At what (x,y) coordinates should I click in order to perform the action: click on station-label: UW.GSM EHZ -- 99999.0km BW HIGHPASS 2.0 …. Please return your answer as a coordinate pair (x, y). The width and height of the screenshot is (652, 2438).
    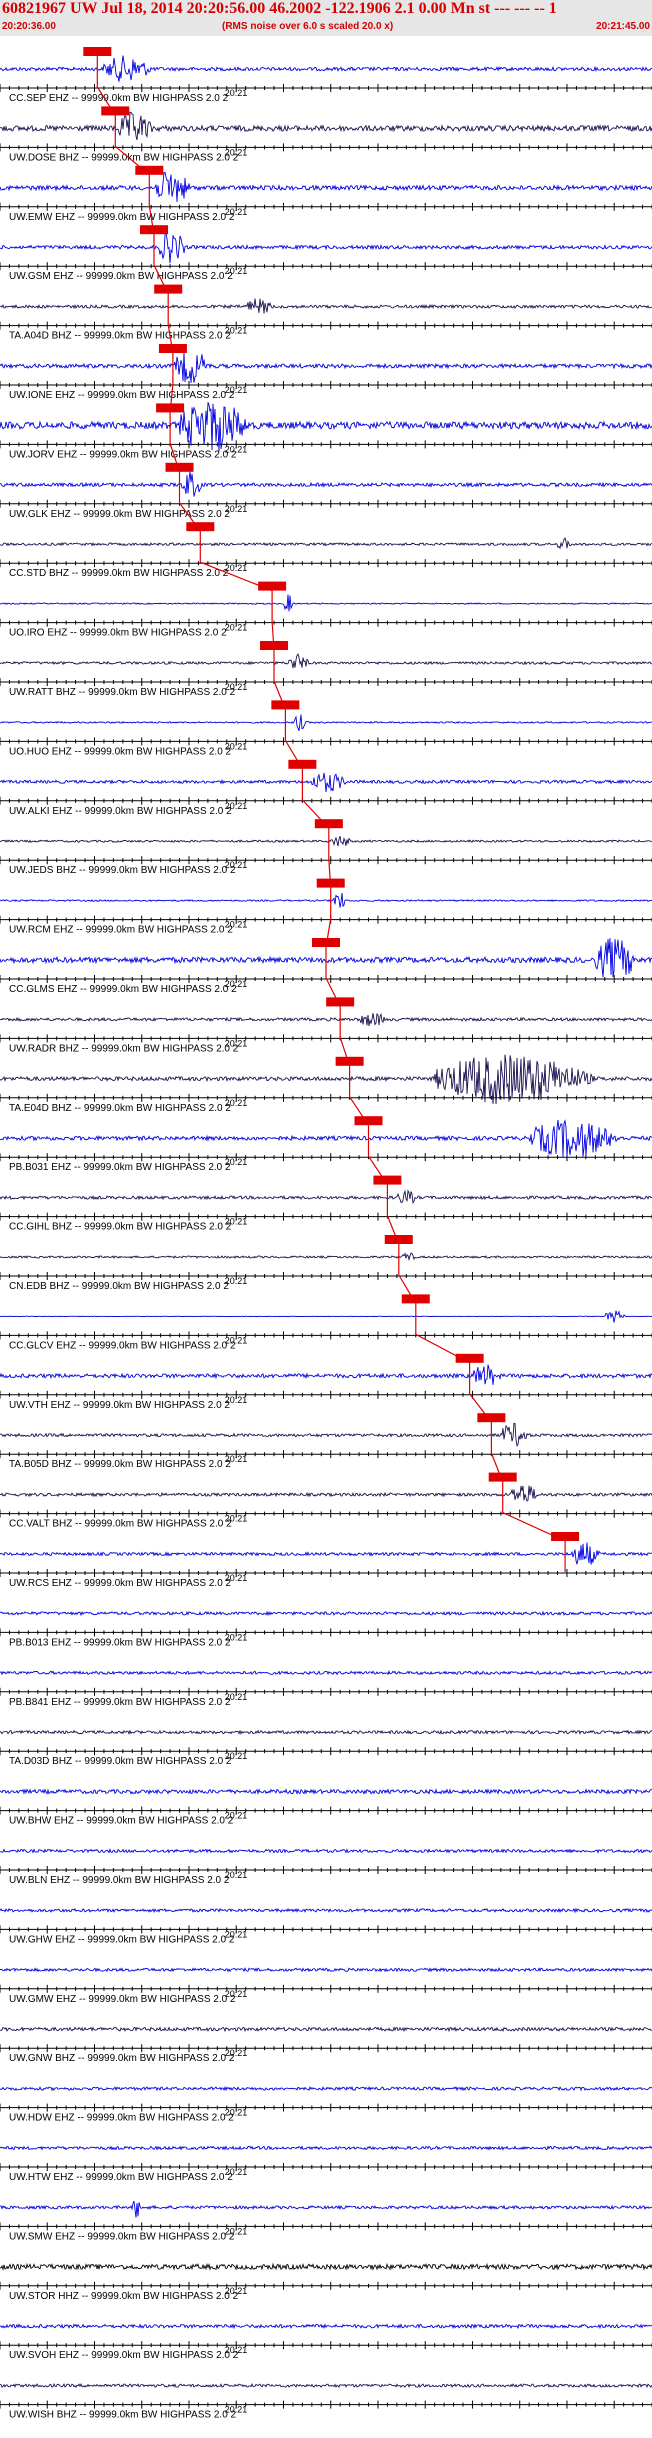
    Looking at the image, I should click on (121, 276).